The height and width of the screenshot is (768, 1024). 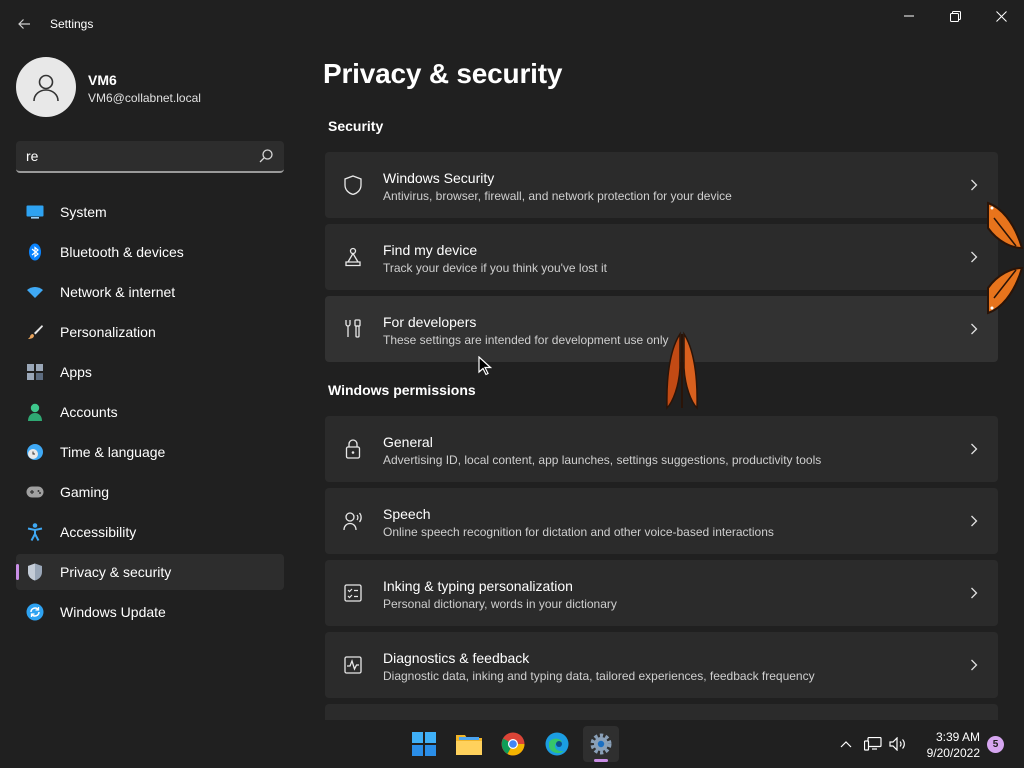 What do you see at coordinates (353, 593) in the screenshot?
I see `inking-icon` at bounding box center [353, 593].